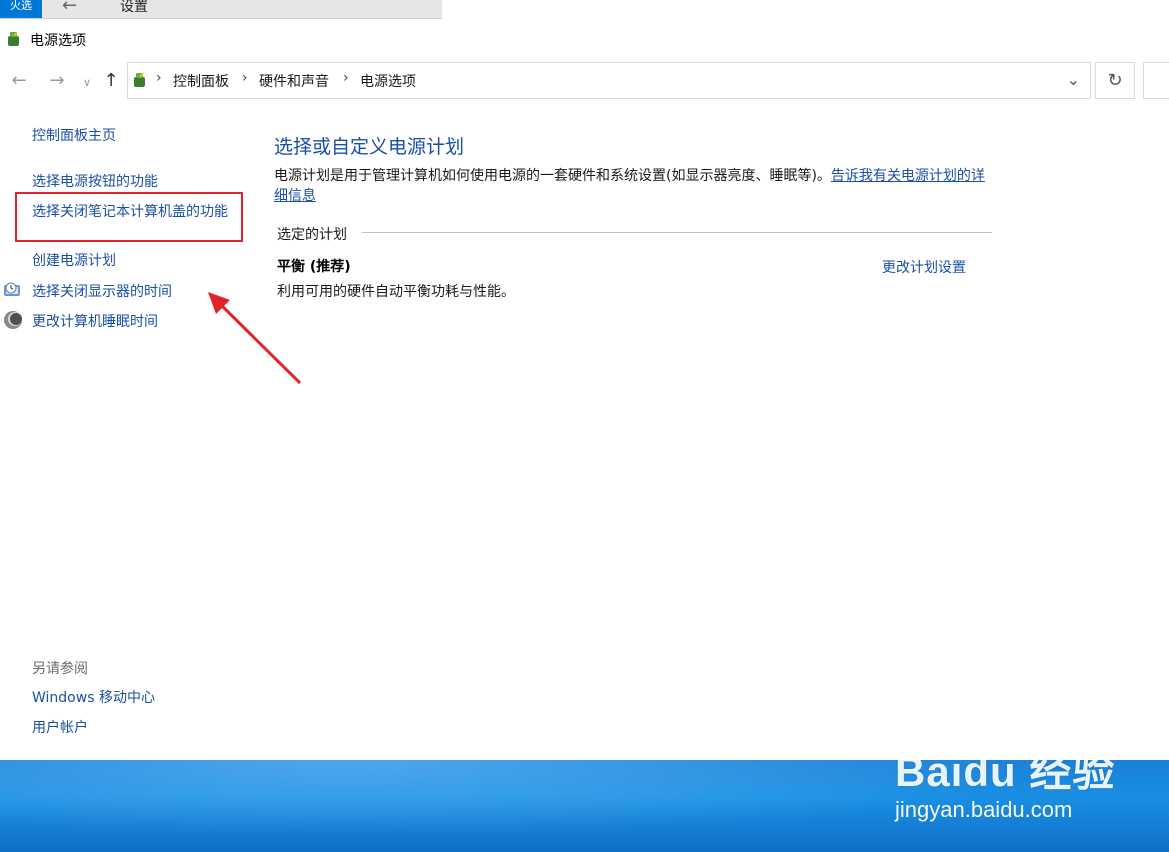 The width and height of the screenshot is (1169, 852). I want to click on recent-locations-chevron-icon: ∨, so click(87, 82).